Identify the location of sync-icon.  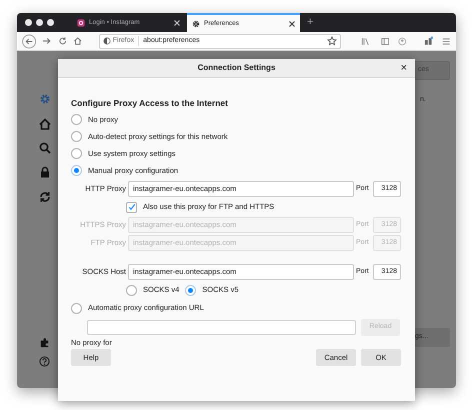
(45, 197).